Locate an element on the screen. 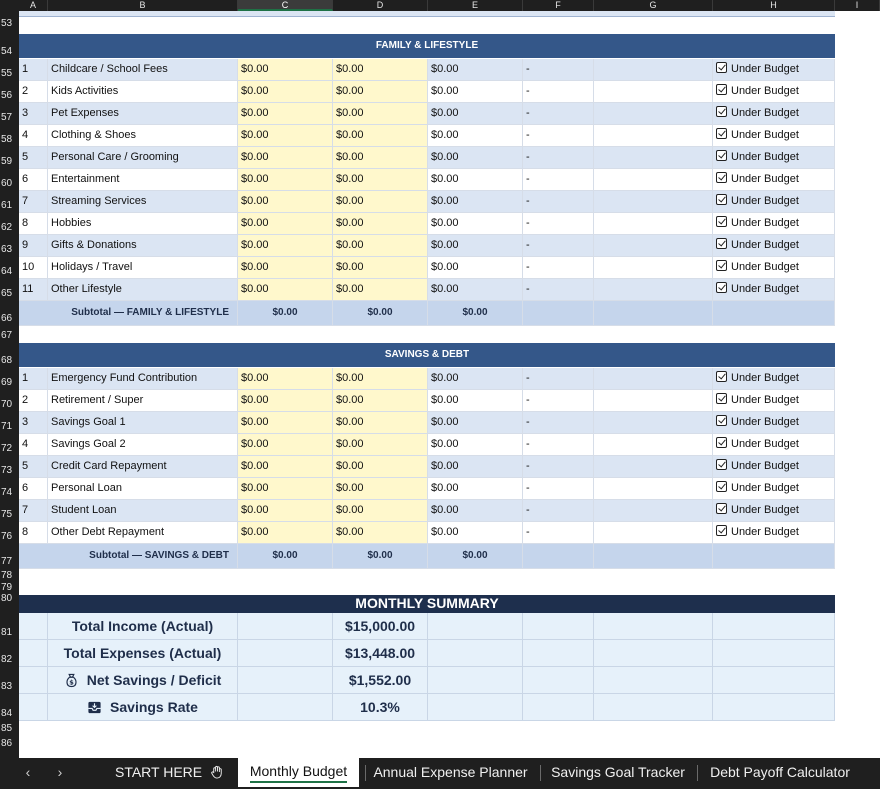  category-name: Credit Card Repayment is located at coordinates (143, 467).